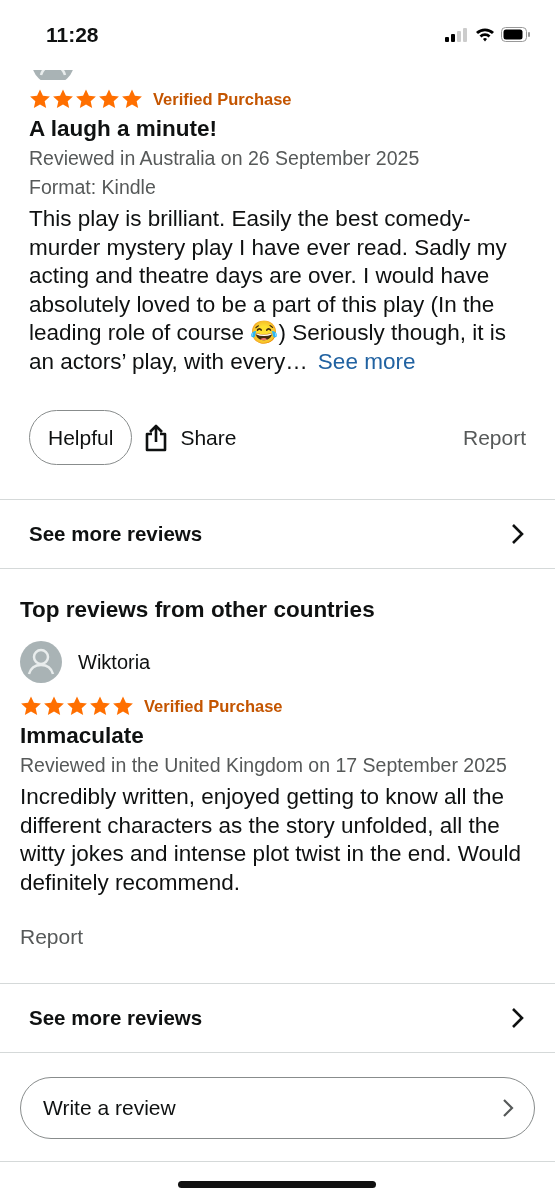 Image resolution: width=555 pixels, height=1200 pixels. Describe the element at coordinates (123, 129) in the screenshot. I see `review-title: A laugh a minute!` at that location.